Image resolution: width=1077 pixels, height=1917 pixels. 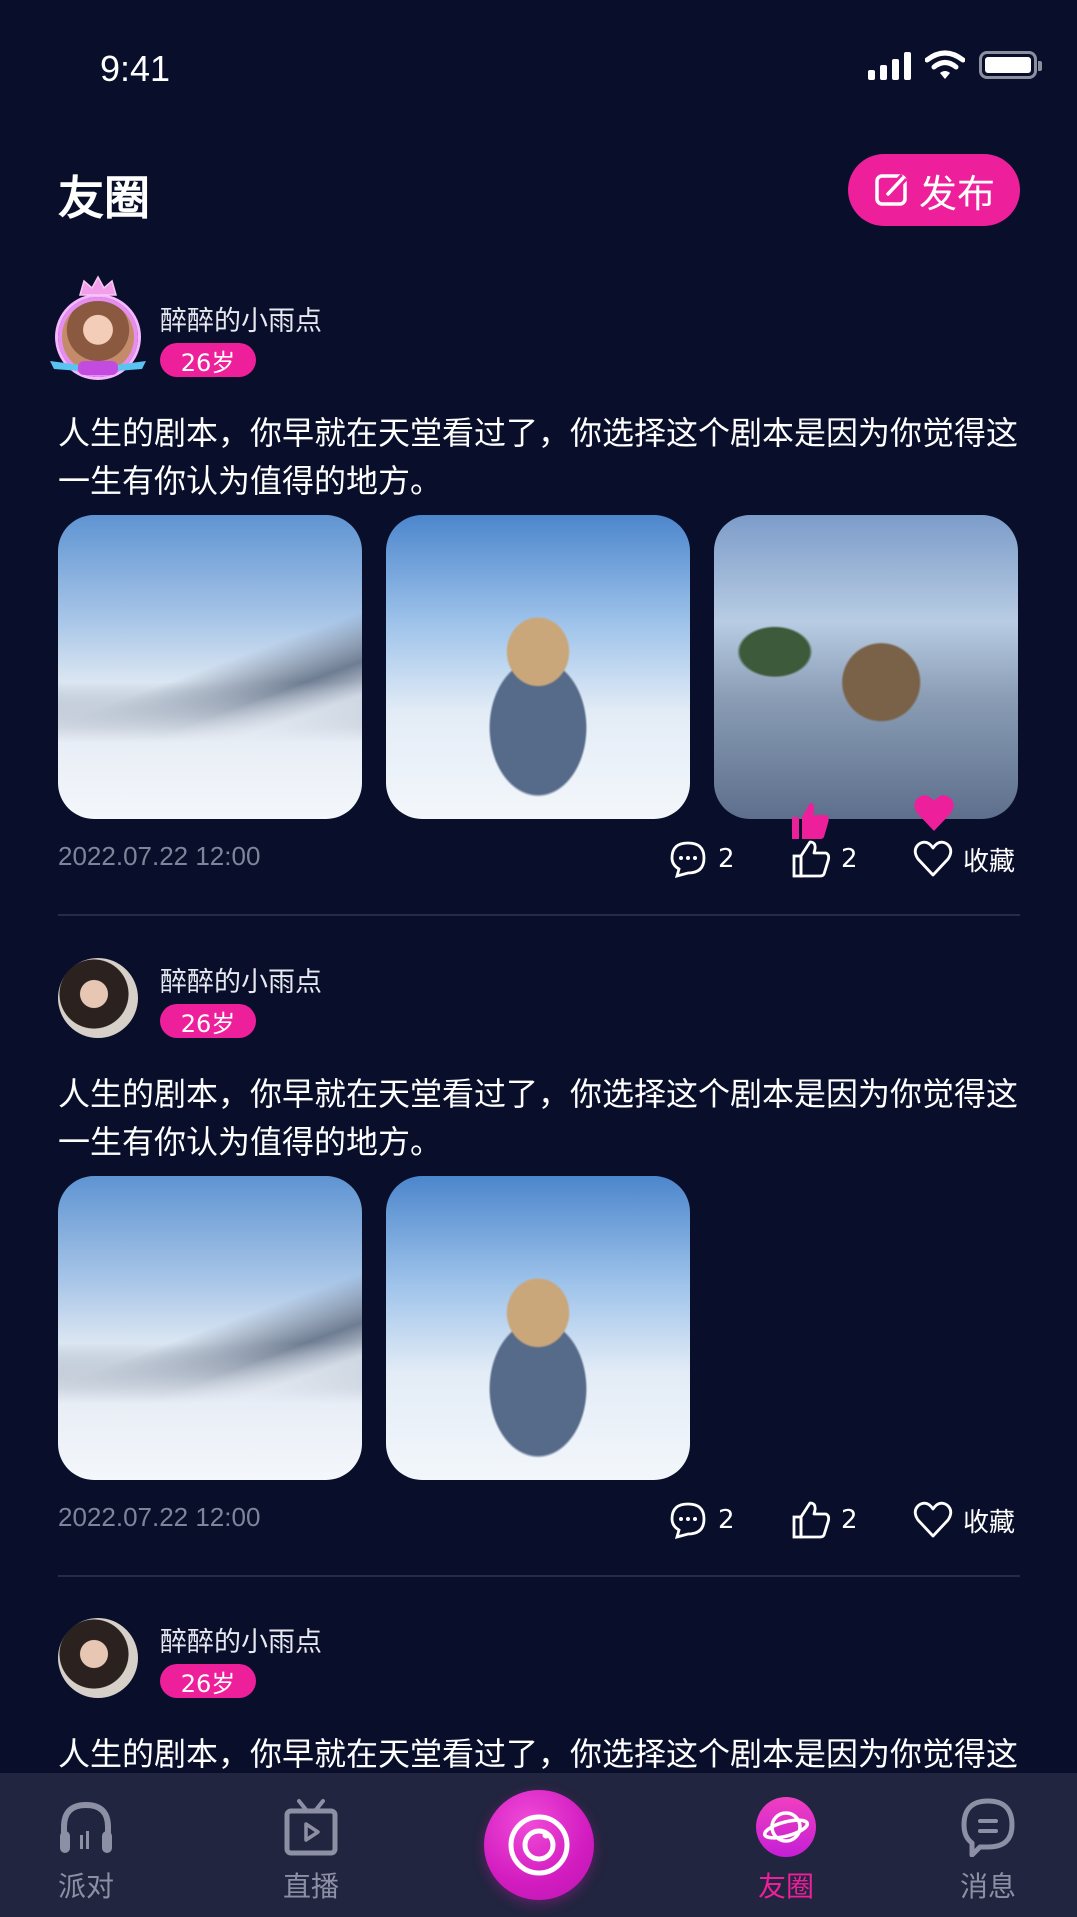 I want to click on battery-icon, so click(x=1010, y=65).